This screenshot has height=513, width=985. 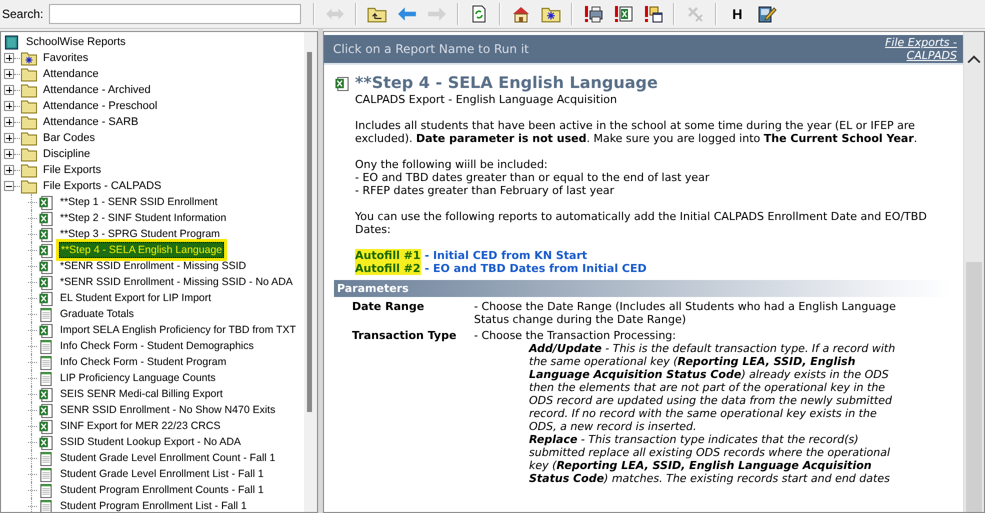 I want to click on autofill-paragraph: You can use the following reports to automatically add the Initial CALPADS Enrollment Date and EO/TBD Dates:, so click(x=641, y=223).